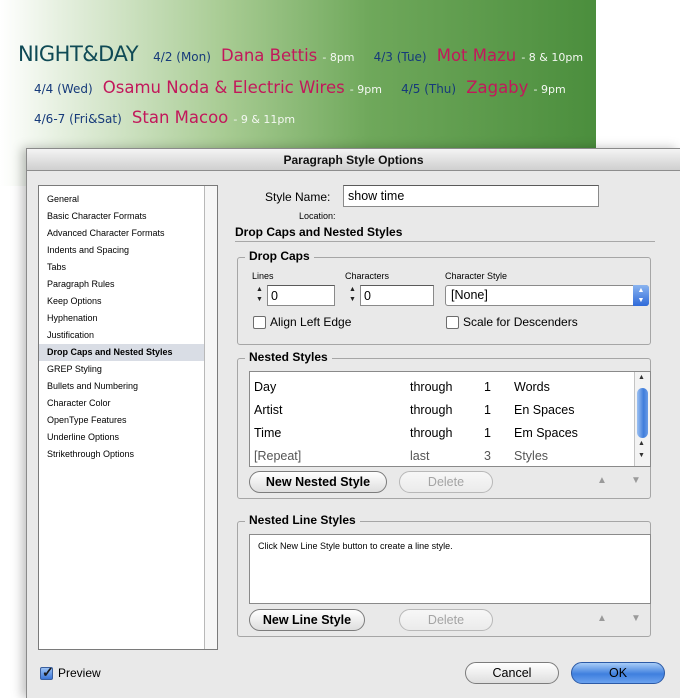 The width and height of the screenshot is (680, 698). What do you see at coordinates (128, 233) in the screenshot?
I see `category-item: Advanced Character Formats` at bounding box center [128, 233].